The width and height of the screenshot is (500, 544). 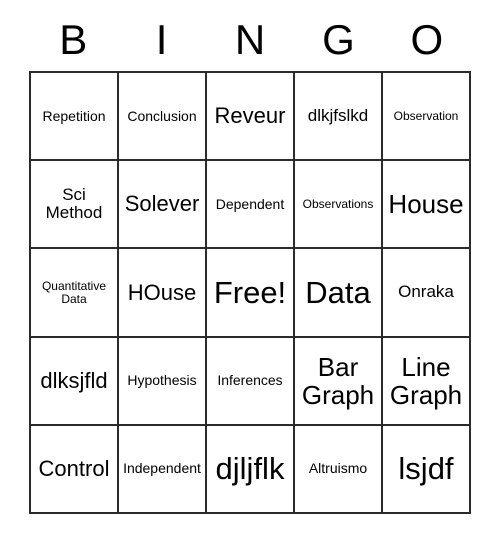 I want to click on bingo-cell-free: Free!, so click(x=251, y=293).